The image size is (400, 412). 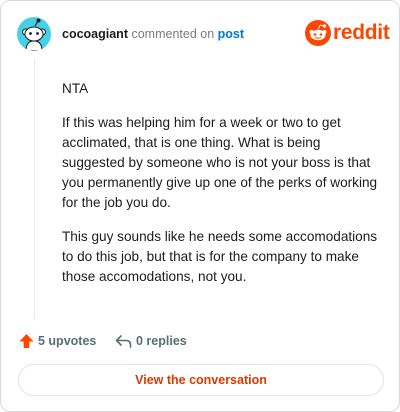 What do you see at coordinates (67, 341) in the screenshot?
I see `upvote-count: 5 upvotes` at bounding box center [67, 341].